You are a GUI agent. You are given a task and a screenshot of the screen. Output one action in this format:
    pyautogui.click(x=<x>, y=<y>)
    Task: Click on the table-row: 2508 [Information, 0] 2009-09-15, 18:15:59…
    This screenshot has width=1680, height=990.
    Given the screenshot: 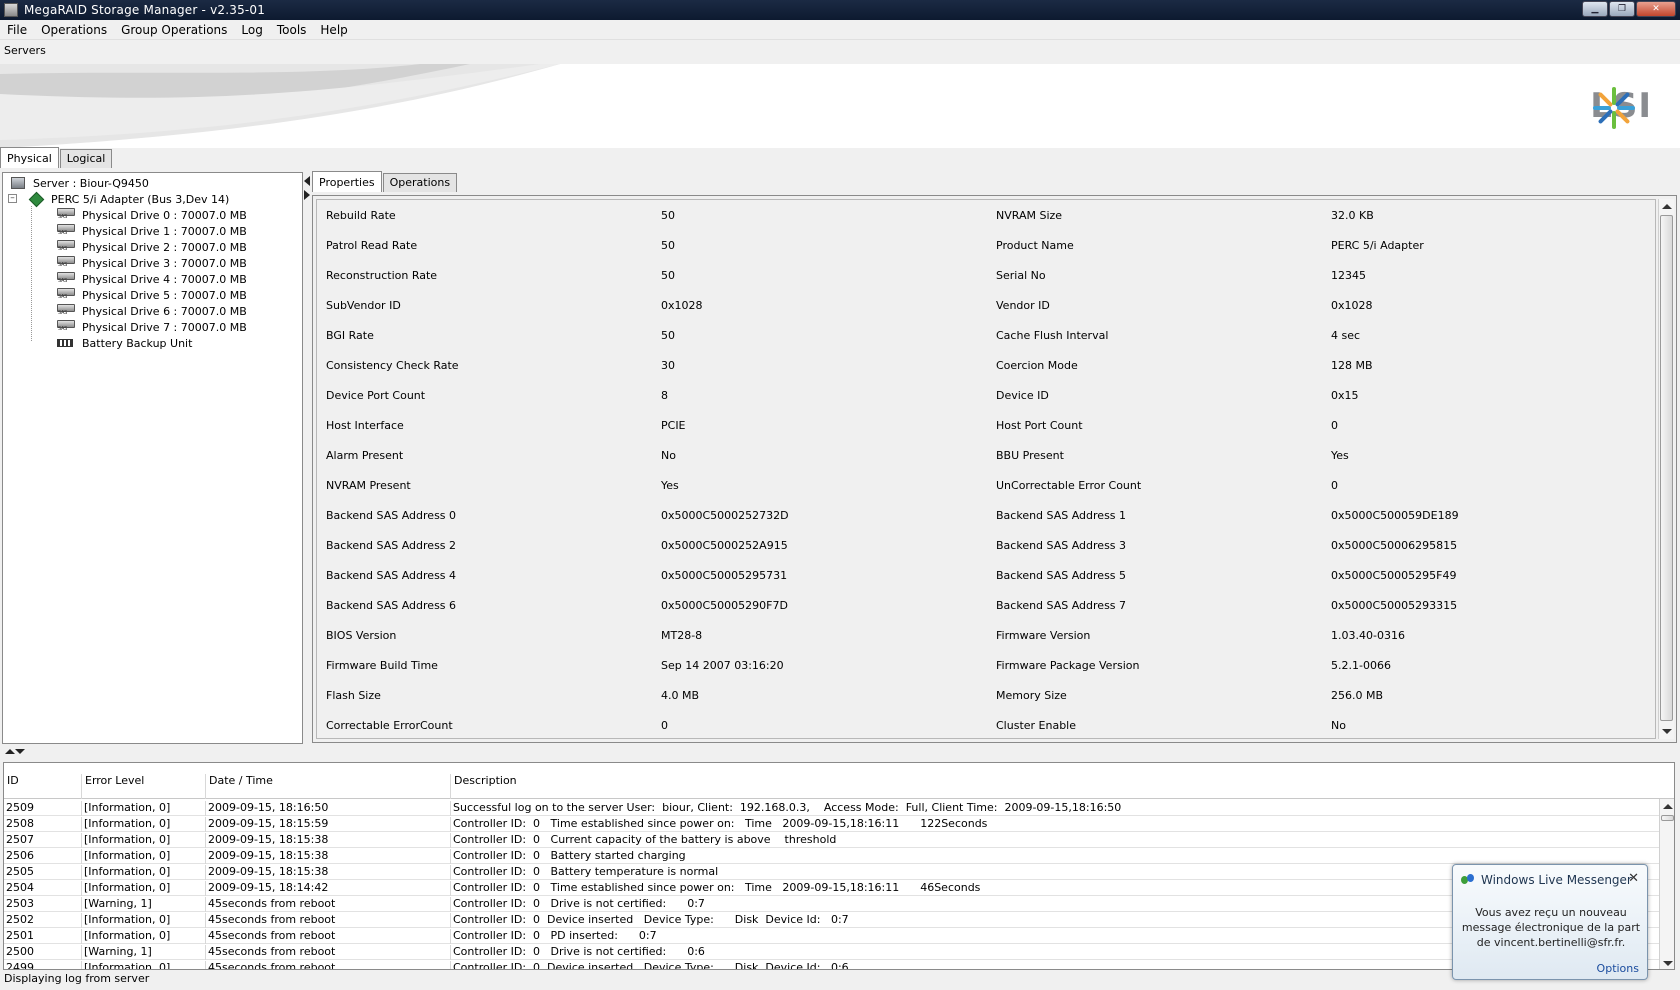 What is the action you would take?
    pyautogui.click(x=832, y=824)
    